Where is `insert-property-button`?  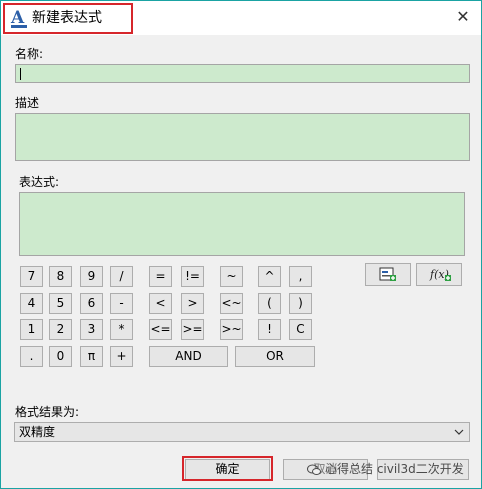
insert-property-button is located at coordinates (388, 274).